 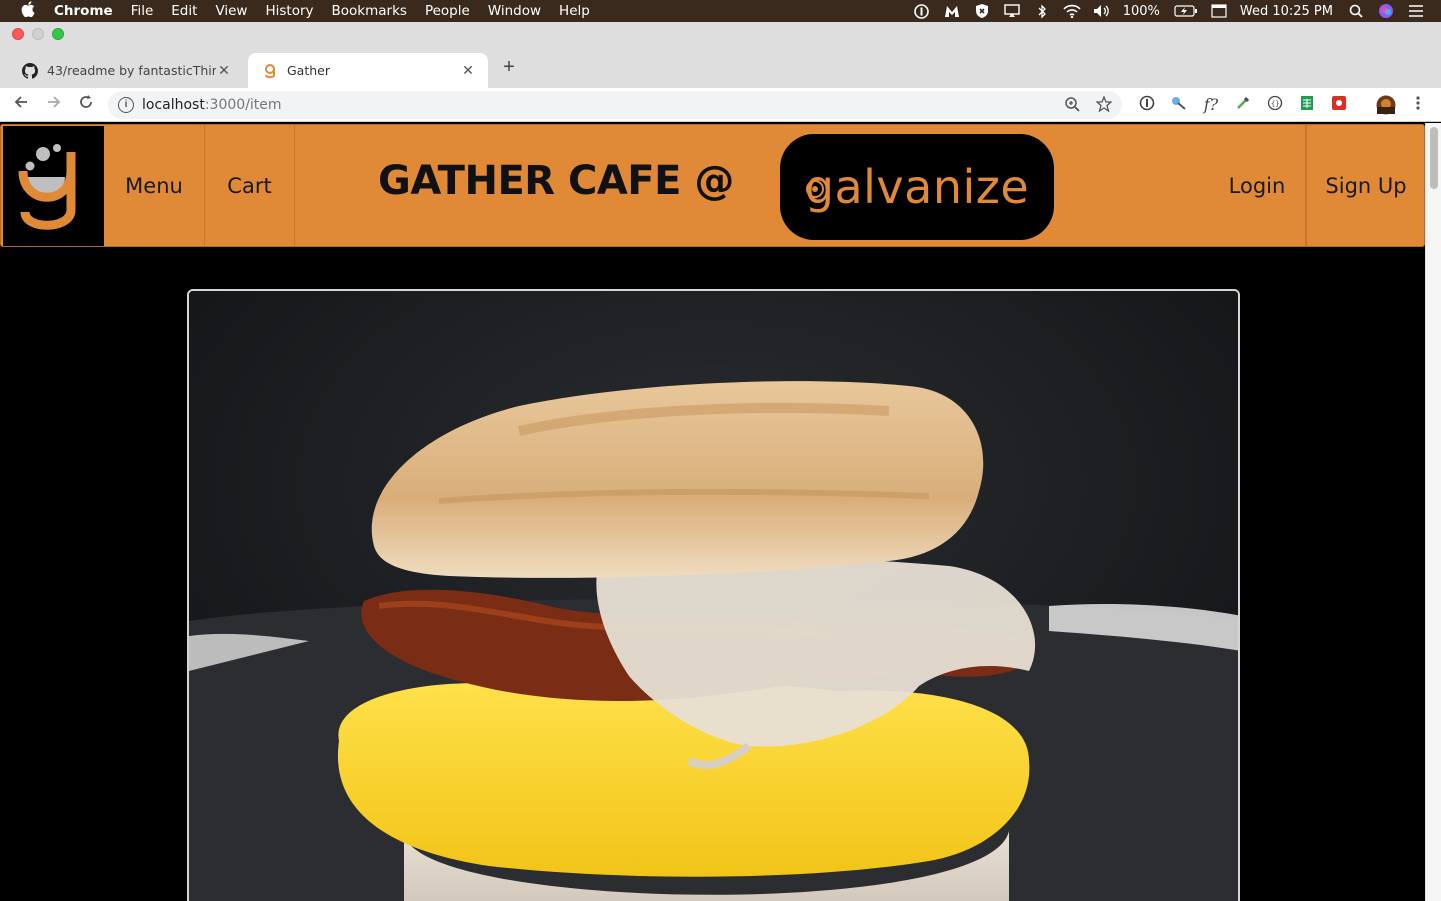 What do you see at coordinates (58, 34) in the screenshot?
I see `maximize-window-button` at bounding box center [58, 34].